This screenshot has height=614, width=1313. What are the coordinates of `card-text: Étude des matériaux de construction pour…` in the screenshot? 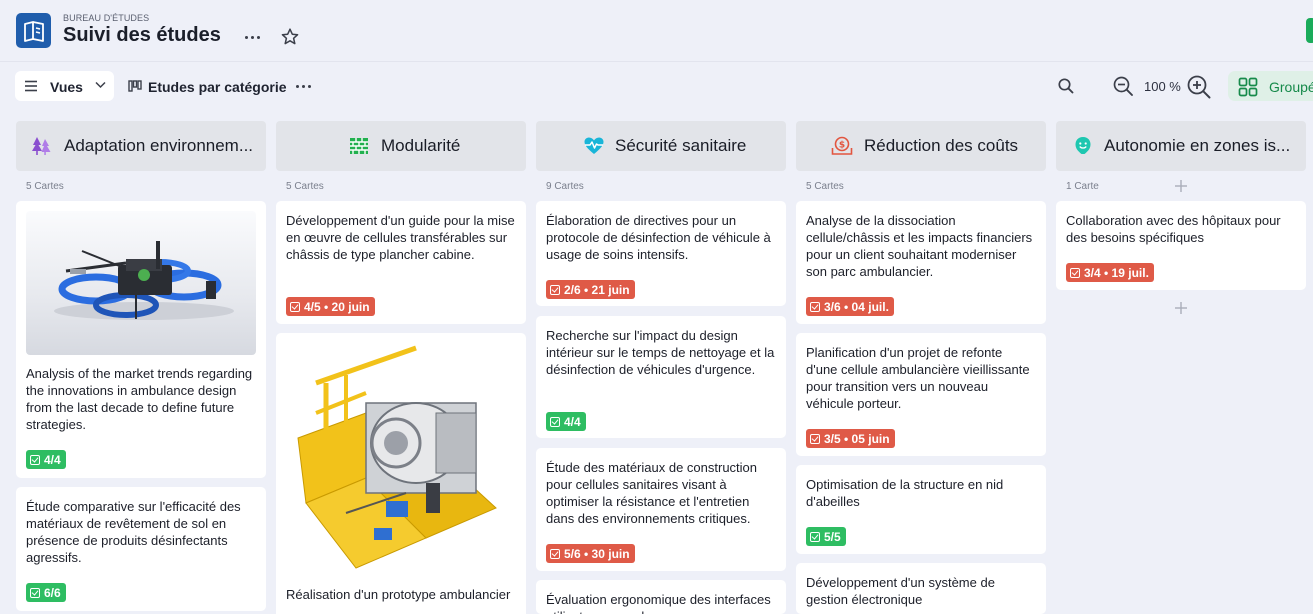 It's located at (652, 493).